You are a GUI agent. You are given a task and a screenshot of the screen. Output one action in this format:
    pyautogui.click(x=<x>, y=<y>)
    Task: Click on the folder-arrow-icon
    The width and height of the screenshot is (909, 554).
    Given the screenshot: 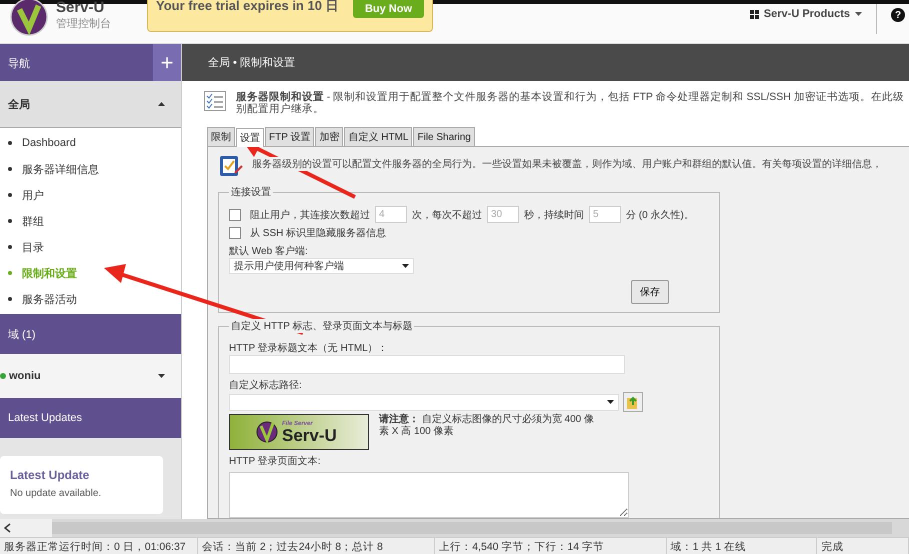 What is the action you would take?
    pyautogui.click(x=633, y=402)
    